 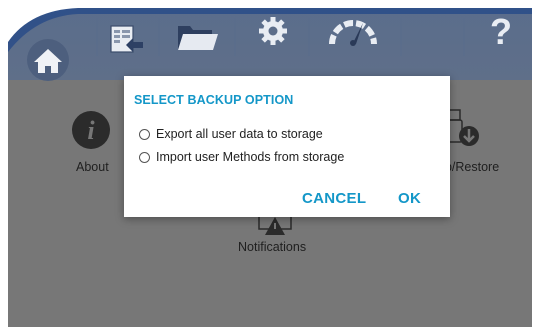 I want to click on nav-transfer-button, so click(x=126, y=39).